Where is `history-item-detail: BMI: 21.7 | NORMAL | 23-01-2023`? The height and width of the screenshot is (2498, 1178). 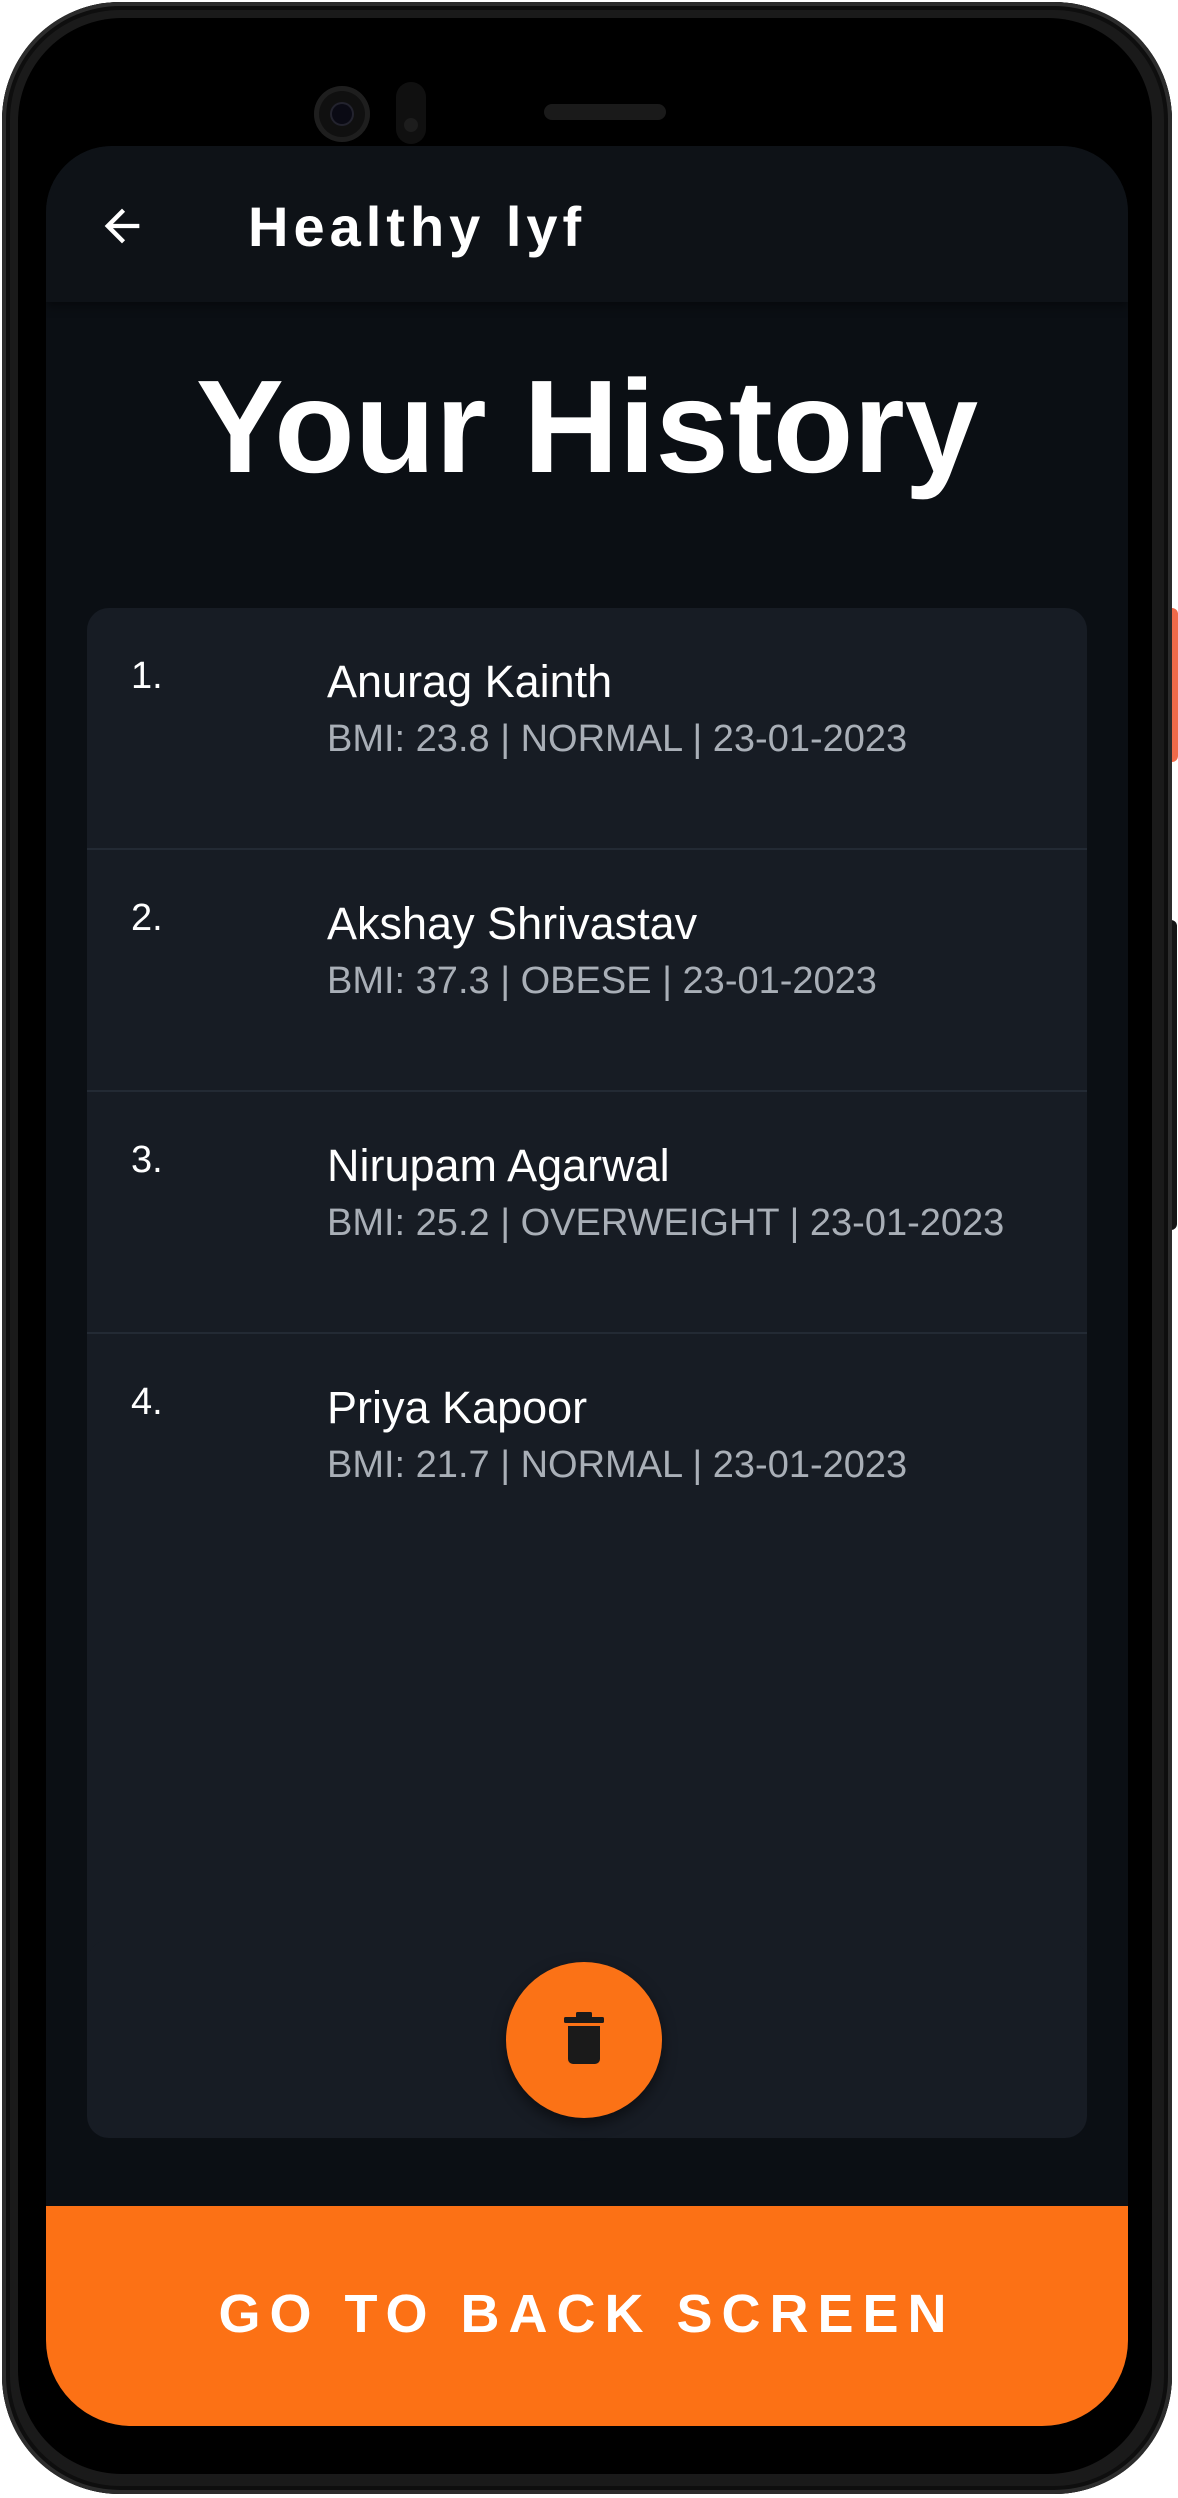 history-item-detail: BMI: 21.7 | NORMAL | 23-01-2023 is located at coordinates (617, 1465).